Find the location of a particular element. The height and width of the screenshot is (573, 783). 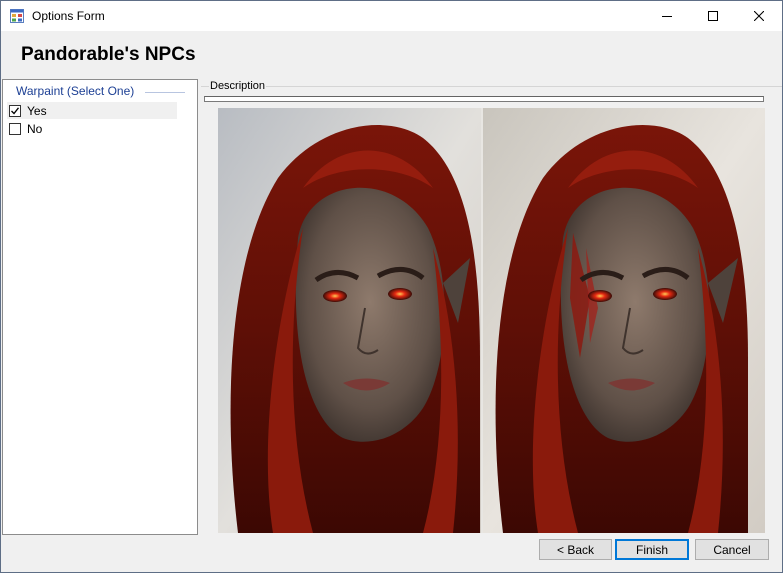

title-bar: Options Form is located at coordinates (391, 16).